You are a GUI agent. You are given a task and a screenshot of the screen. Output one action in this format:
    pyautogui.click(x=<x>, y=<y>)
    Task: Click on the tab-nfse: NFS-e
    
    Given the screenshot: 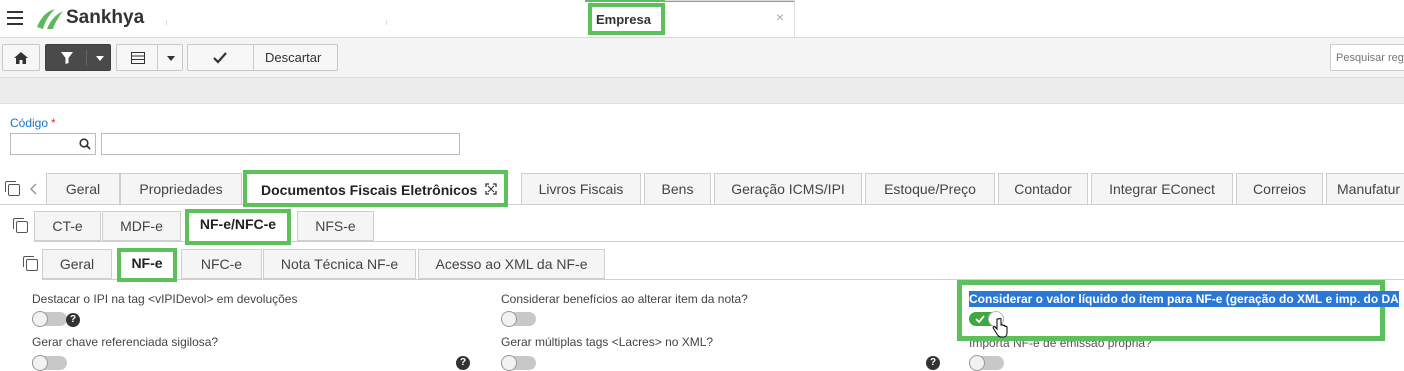 What is the action you would take?
    pyautogui.click(x=335, y=226)
    